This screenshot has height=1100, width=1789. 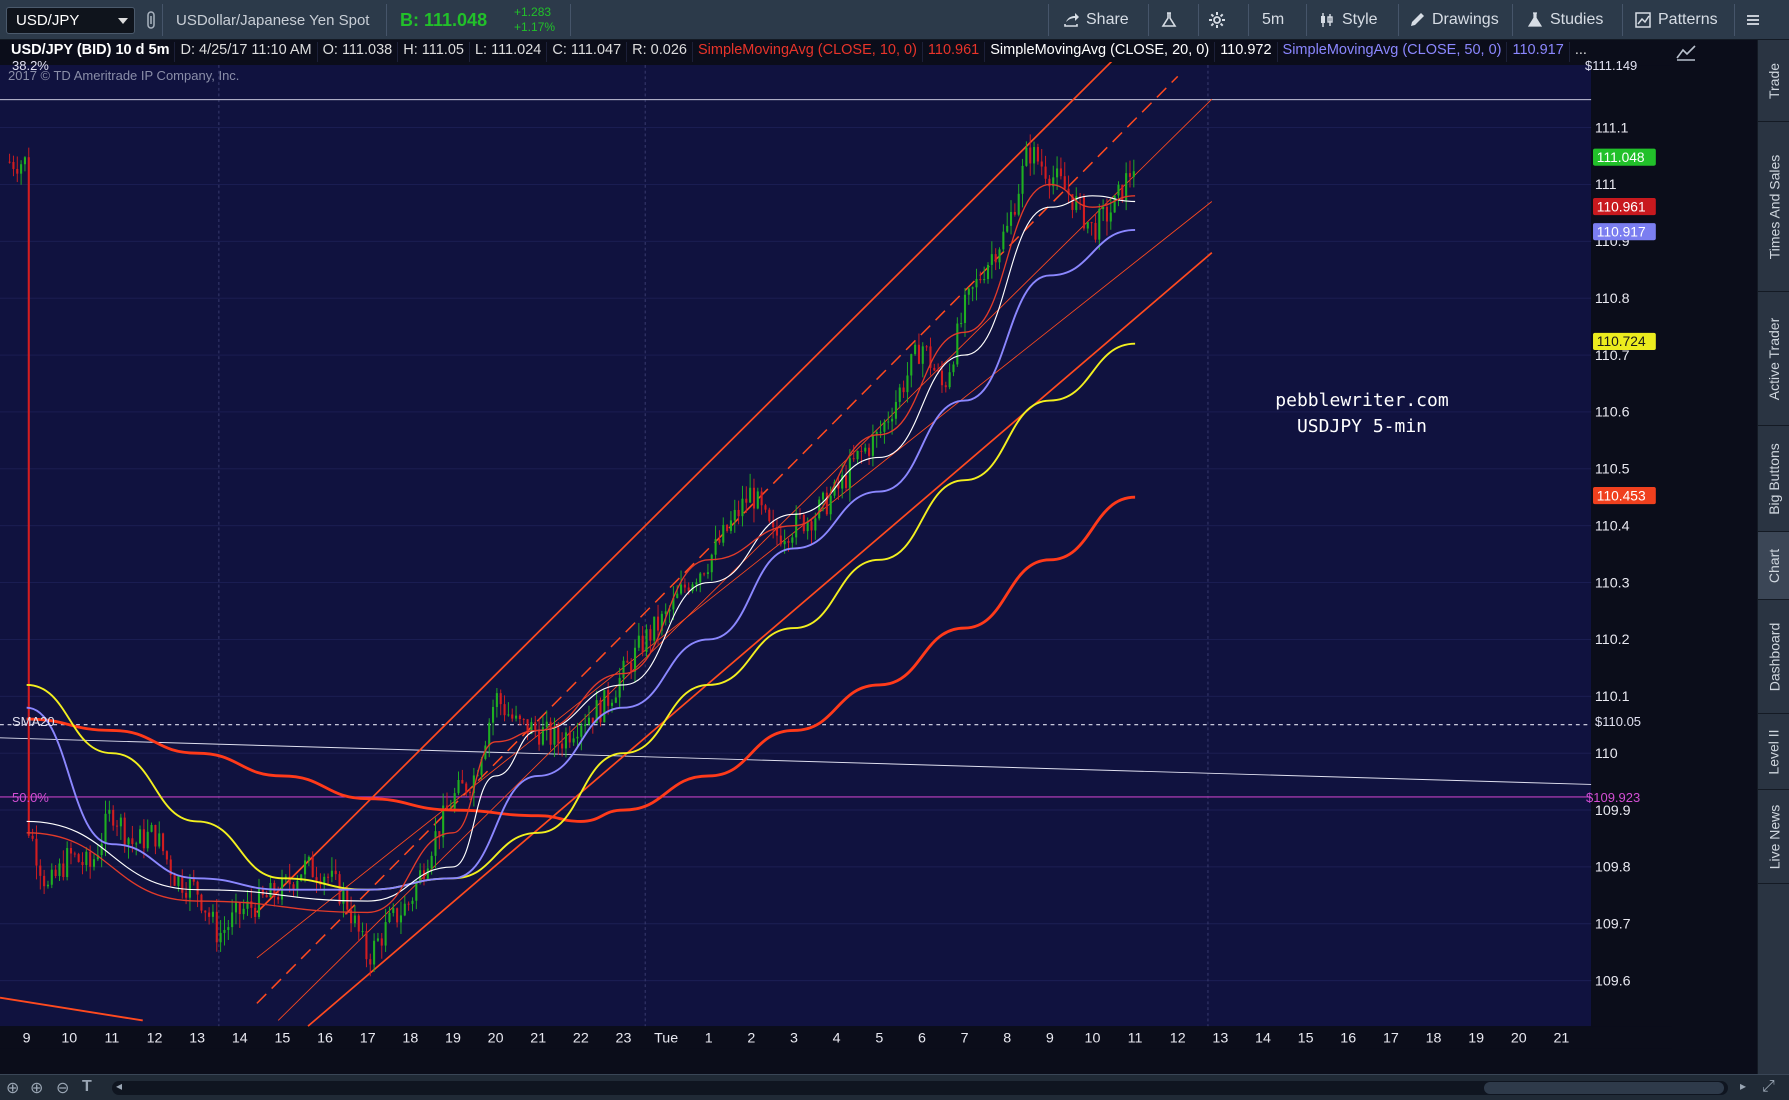 What do you see at coordinates (1348, 20) in the screenshot?
I see `style-button: Style` at bounding box center [1348, 20].